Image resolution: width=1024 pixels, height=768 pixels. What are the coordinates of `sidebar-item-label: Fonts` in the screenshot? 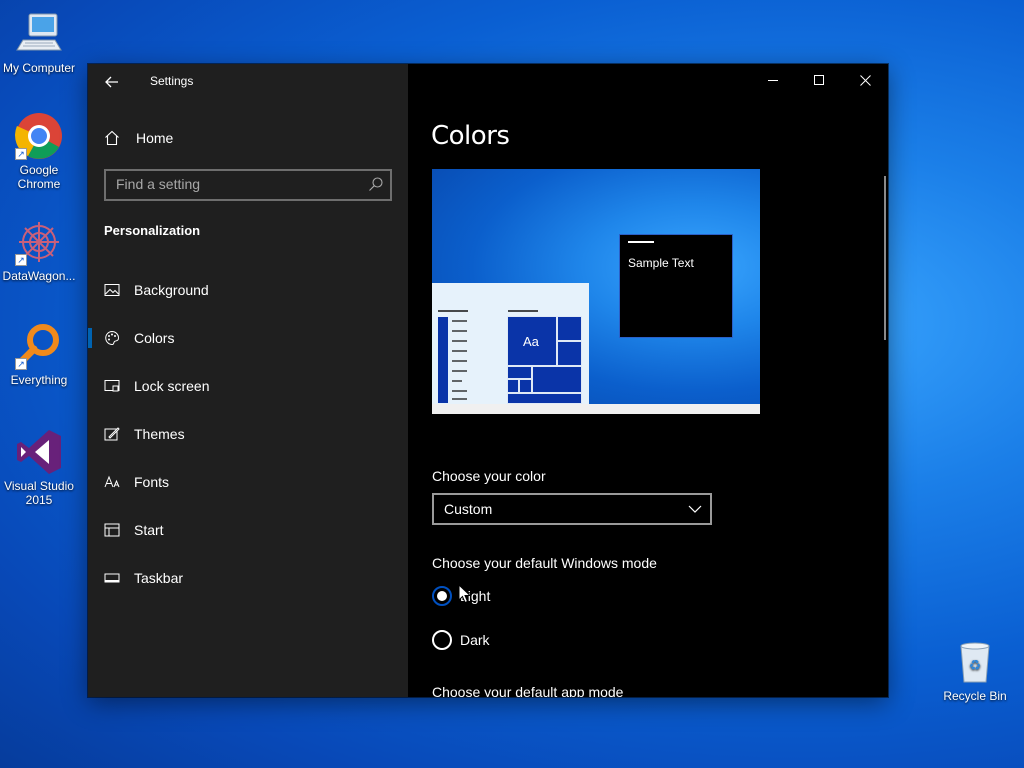 It's located at (152, 482).